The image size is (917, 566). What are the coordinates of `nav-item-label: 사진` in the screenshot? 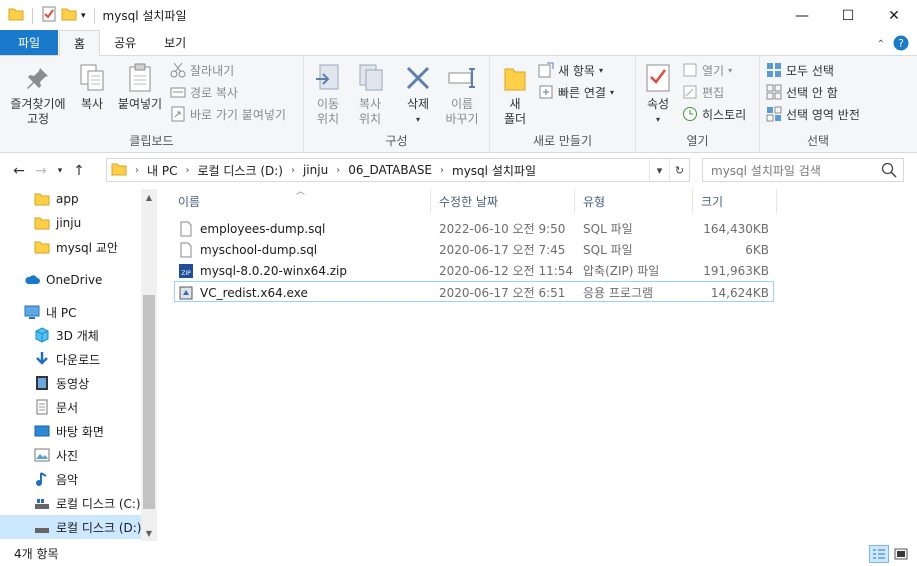 It's located at (67, 455).